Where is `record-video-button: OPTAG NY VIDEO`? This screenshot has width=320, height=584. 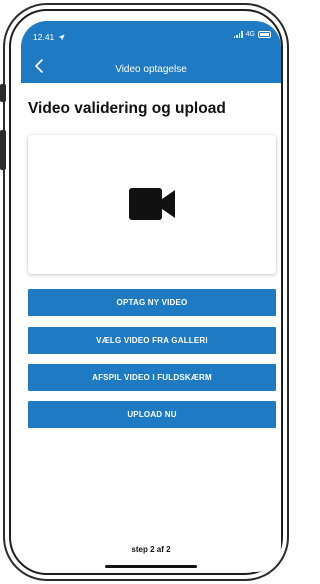
record-video-button: OPTAG NY VIDEO is located at coordinates (152, 302).